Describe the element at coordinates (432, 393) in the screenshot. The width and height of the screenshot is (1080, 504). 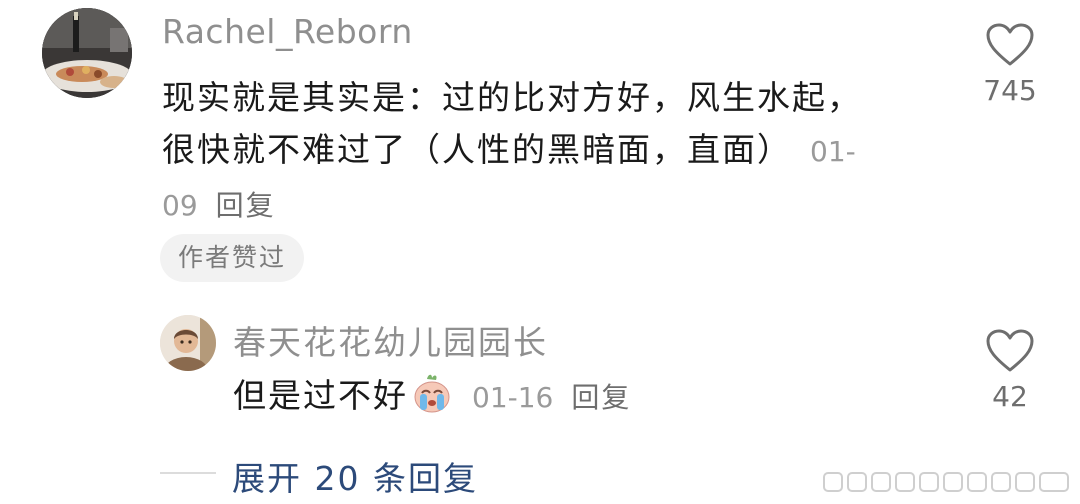
I see `crying-face-emoji-icon` at that location.